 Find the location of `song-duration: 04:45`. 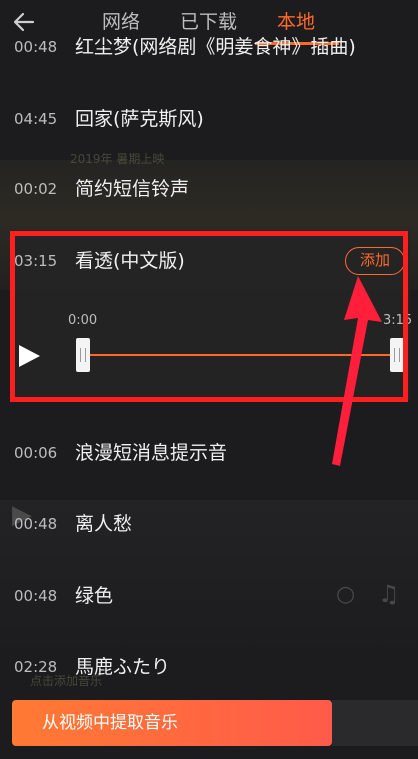

song-duration: 04:45 is located at coordinates (36, 119).